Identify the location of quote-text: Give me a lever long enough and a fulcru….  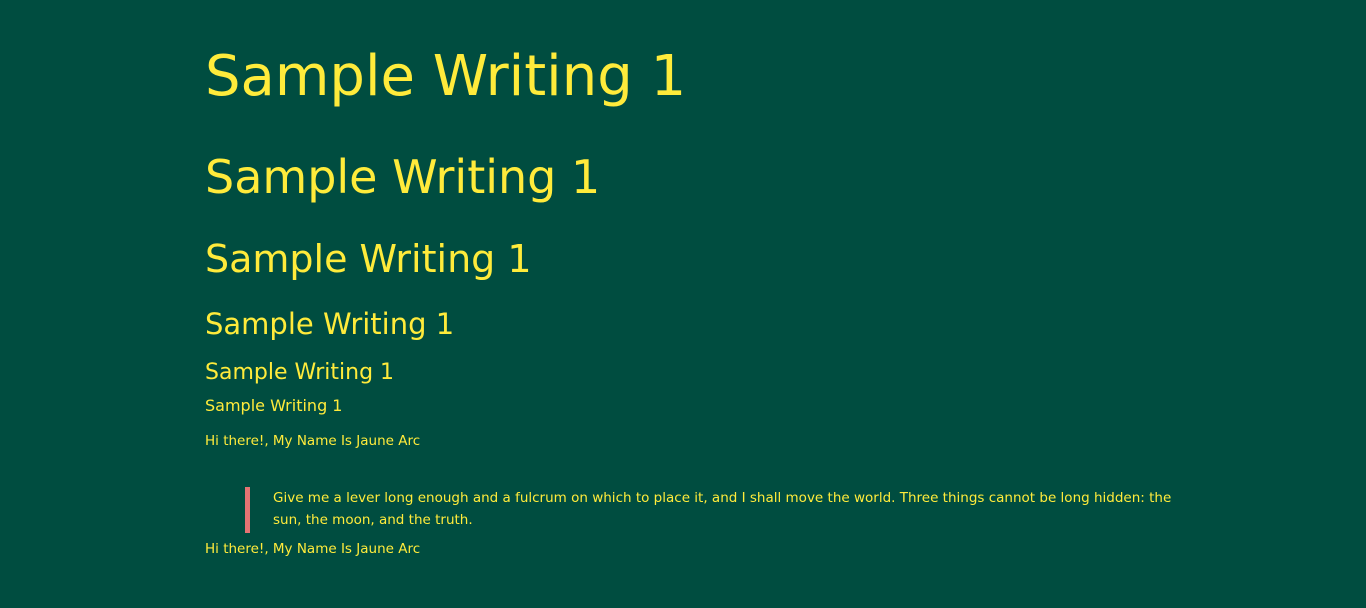
(722, 508).